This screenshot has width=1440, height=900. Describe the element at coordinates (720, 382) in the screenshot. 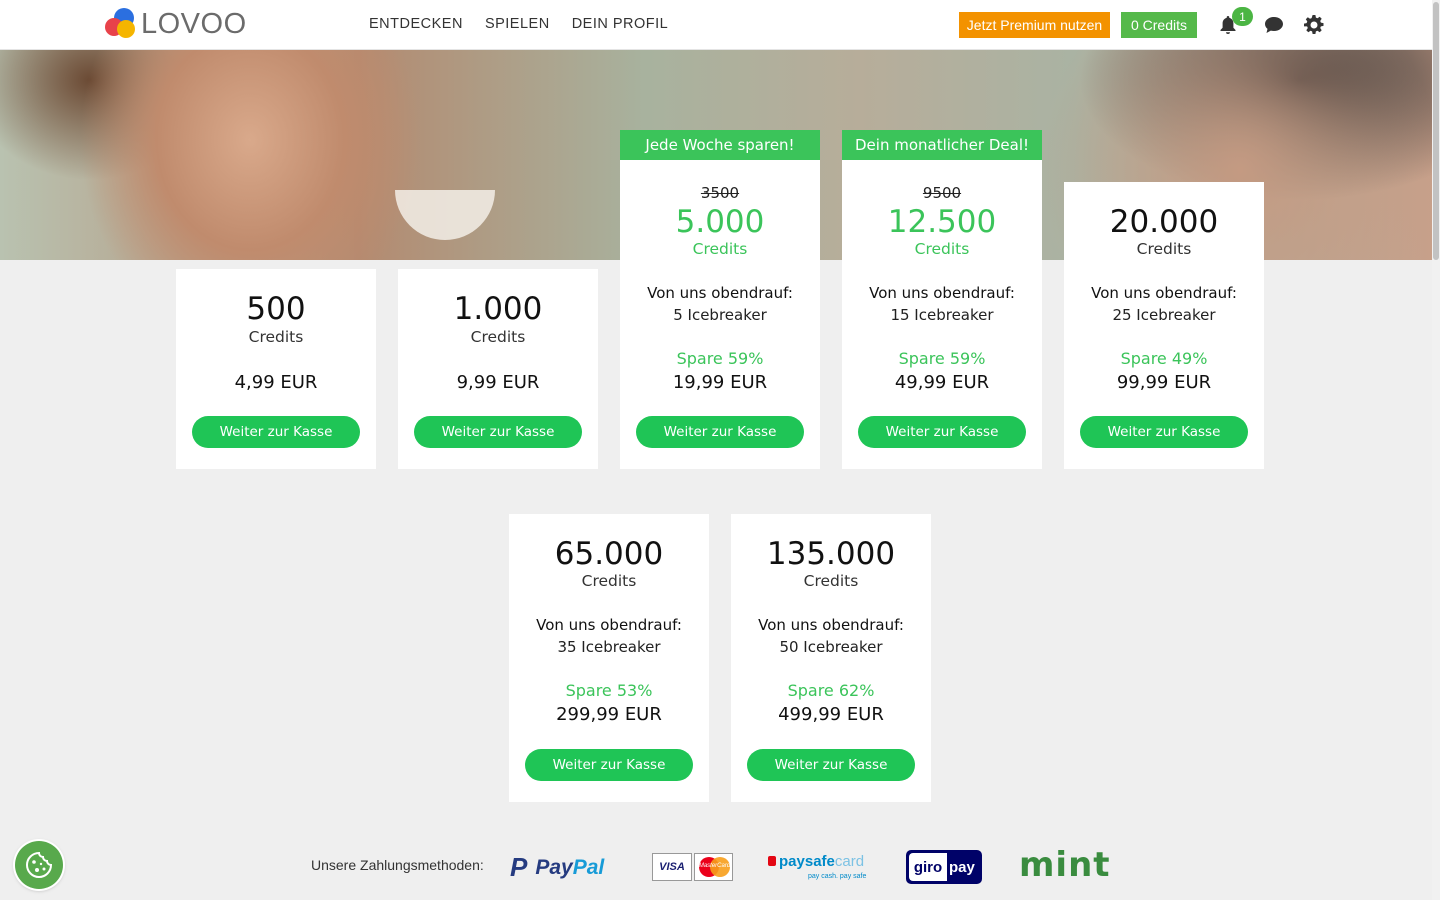

I see `package-price: 19,99 EUR` at that location.